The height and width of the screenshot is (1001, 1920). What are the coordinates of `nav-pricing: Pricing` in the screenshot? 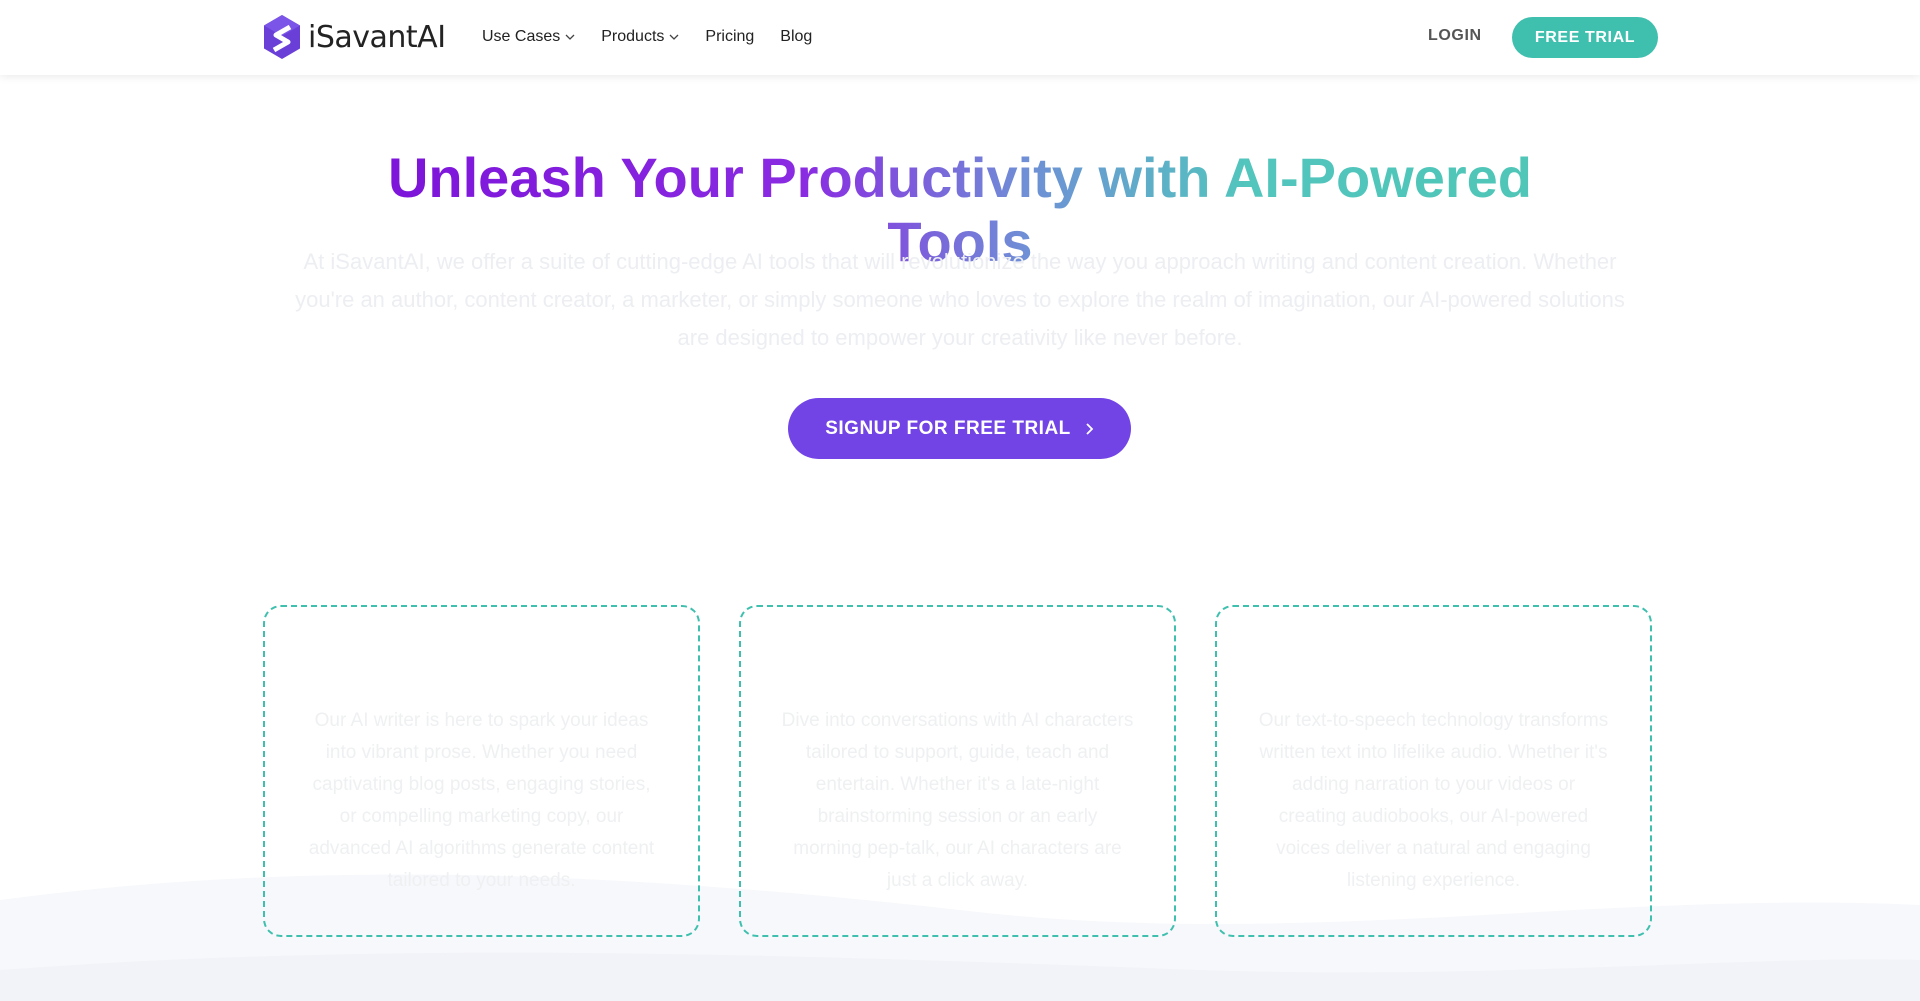 It's located at (729, 37).